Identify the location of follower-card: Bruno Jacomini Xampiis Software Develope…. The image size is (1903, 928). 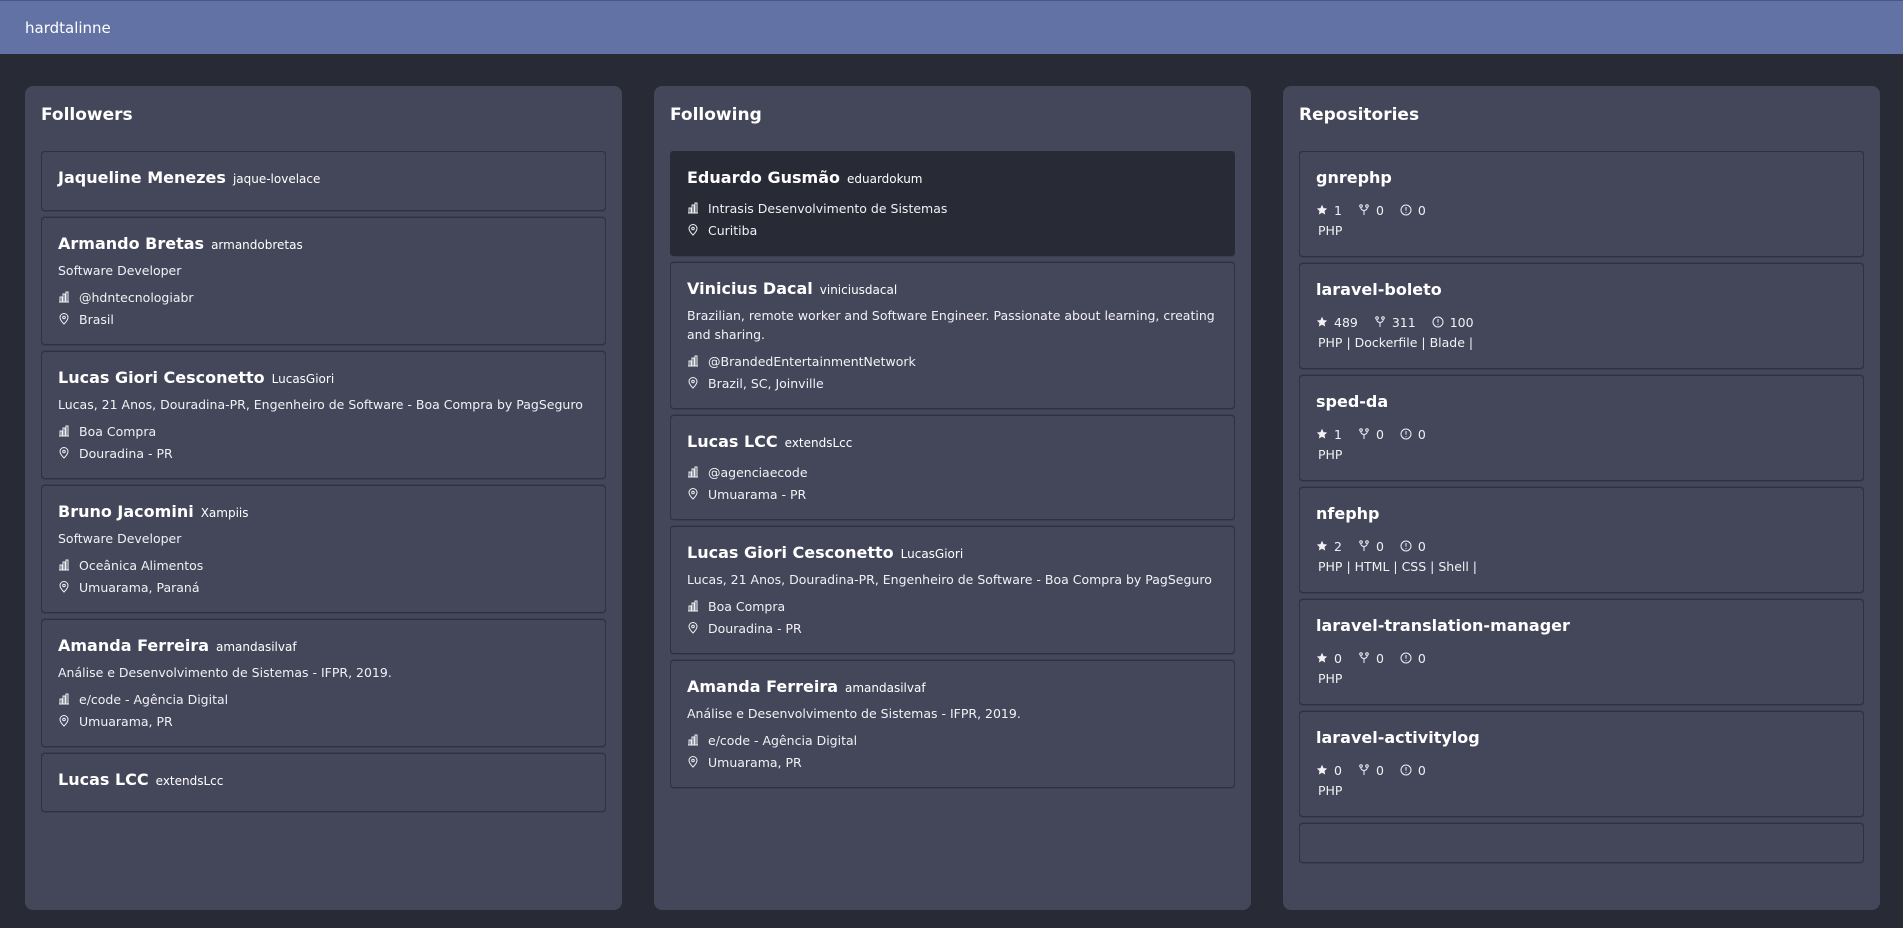
(323, 549).